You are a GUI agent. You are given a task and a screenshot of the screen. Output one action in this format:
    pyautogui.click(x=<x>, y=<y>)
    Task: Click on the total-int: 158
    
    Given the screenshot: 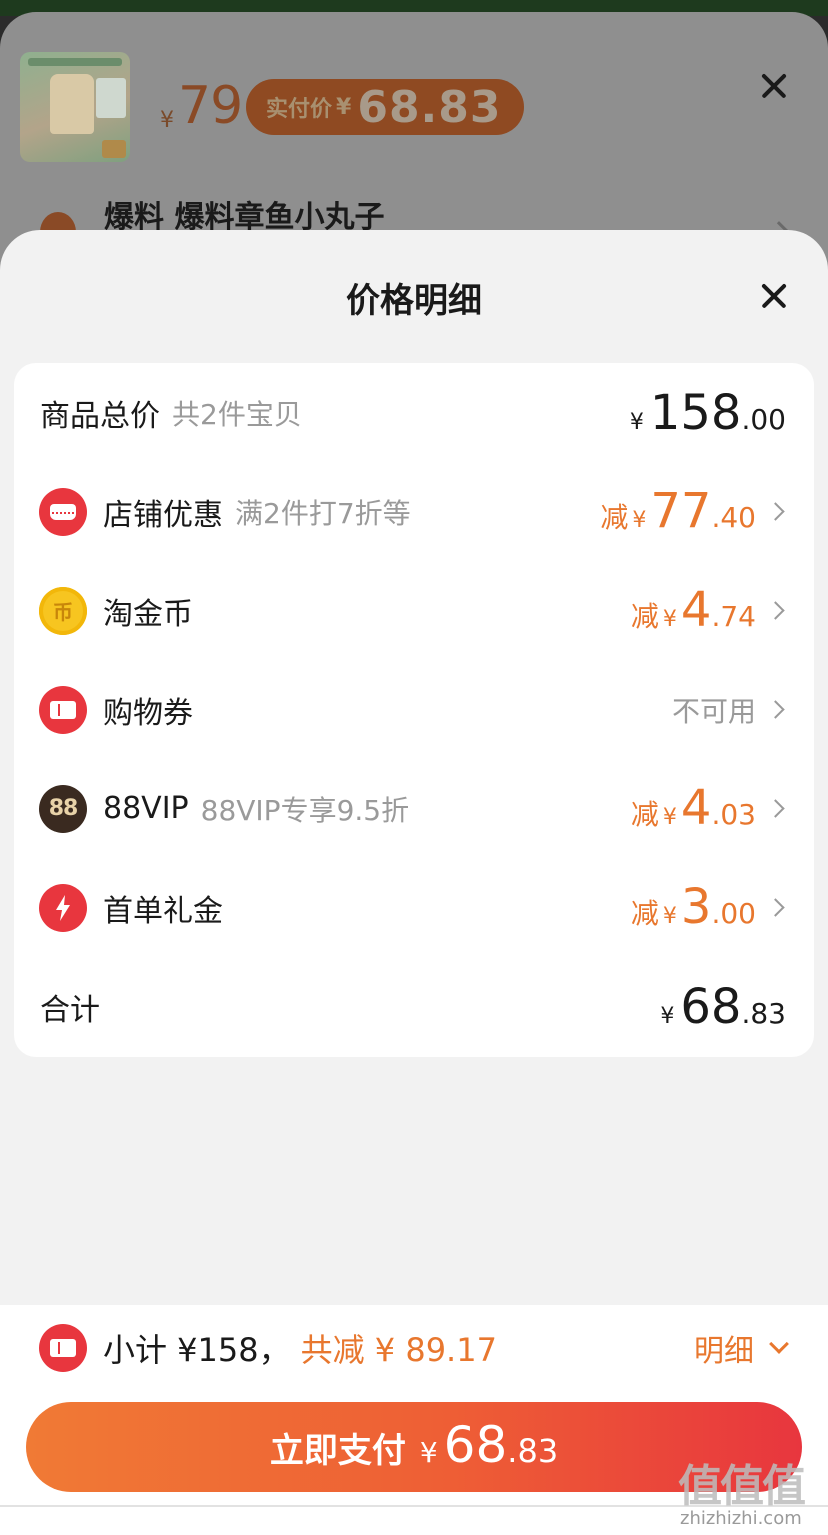 What is the action you would take?
    pyautogui.click(x=695, y=412)
    